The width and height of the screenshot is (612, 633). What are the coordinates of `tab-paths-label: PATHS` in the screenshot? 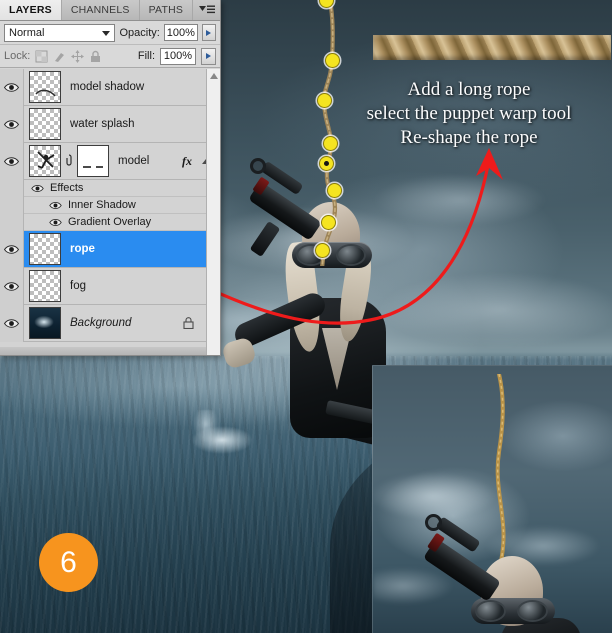 It's located at (166, 10).